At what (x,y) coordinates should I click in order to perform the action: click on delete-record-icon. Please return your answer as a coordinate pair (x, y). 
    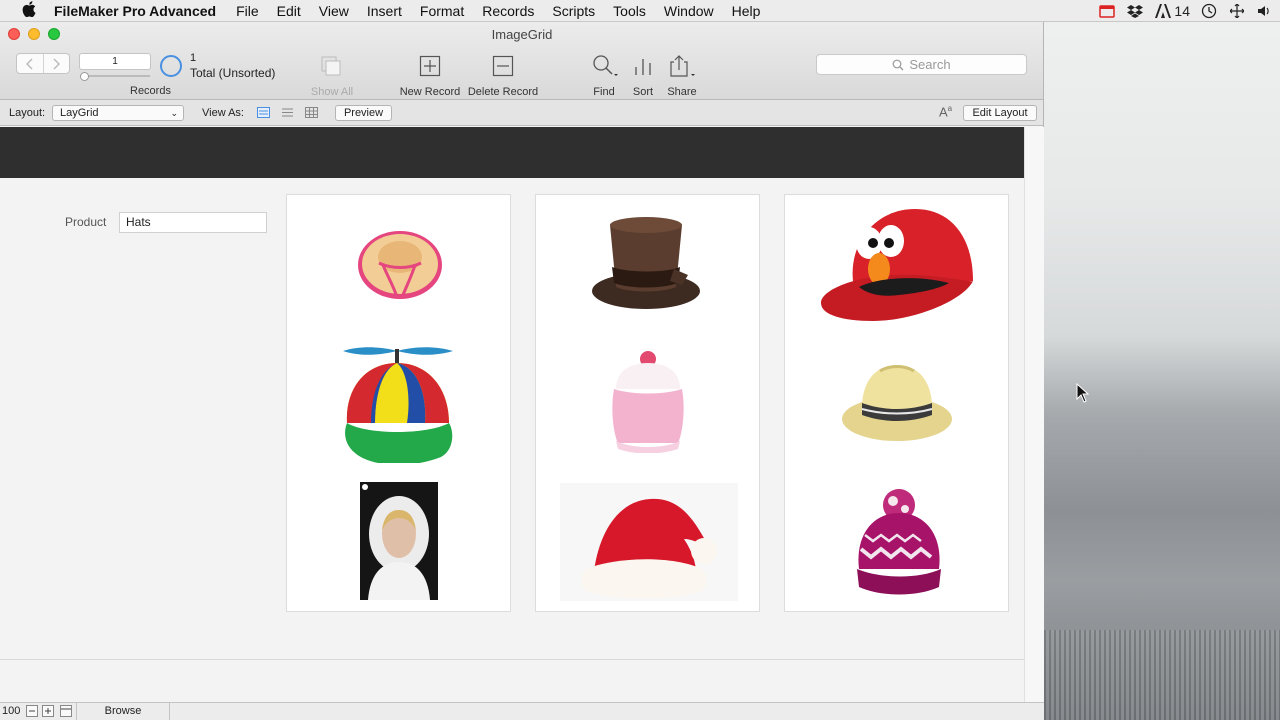
    Looking at the image, I should click on (503, 66).